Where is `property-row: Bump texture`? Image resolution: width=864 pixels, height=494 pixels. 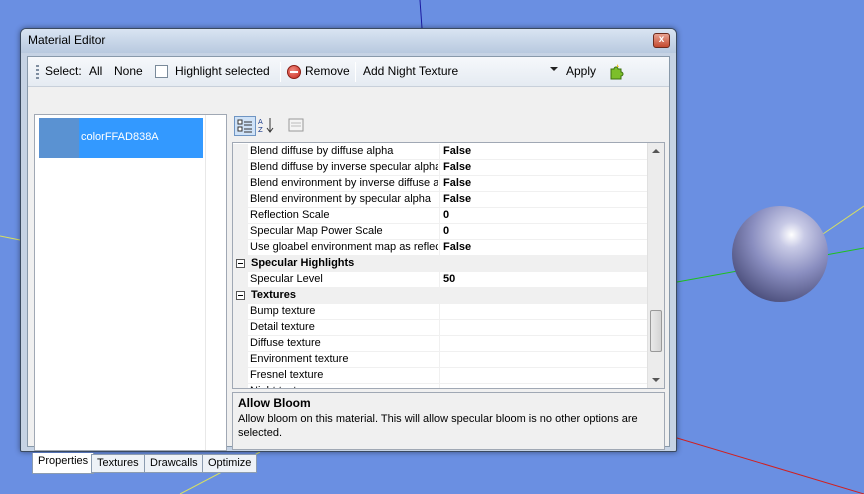 property-row: Bump texture is located at coordinates (440, 312).